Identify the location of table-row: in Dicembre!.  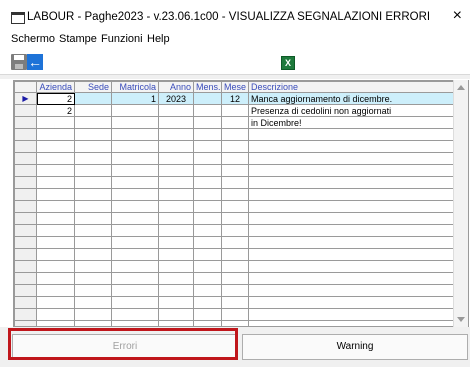
(234, 122).